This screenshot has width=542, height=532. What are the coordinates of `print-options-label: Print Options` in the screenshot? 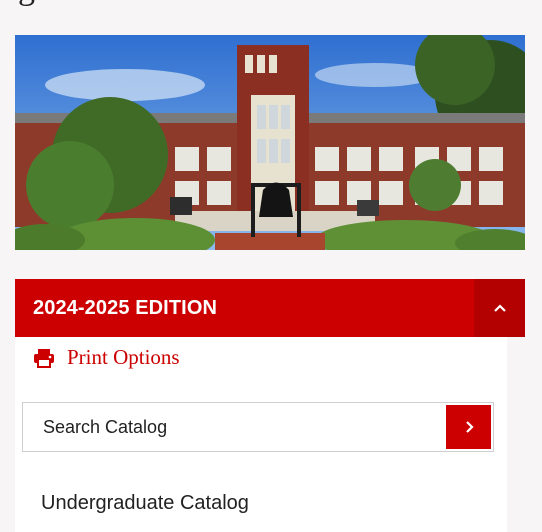 It's located at (123, 357).